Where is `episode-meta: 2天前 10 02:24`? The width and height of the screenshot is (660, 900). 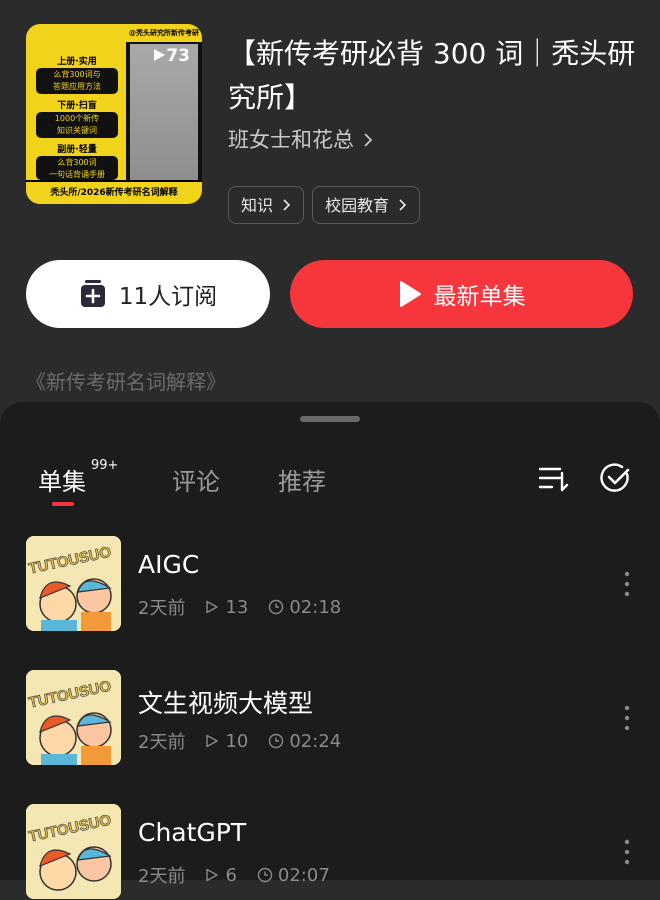 episode-meta: 2天前 10 02:24 is located at coordinates (239, 741).